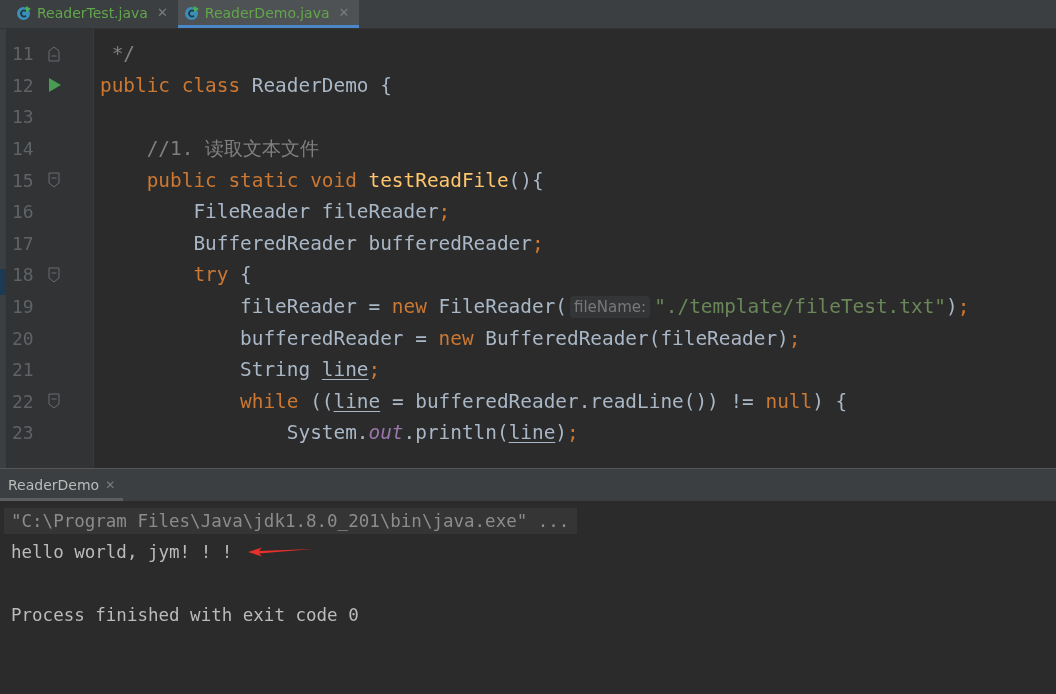 Image resolution: width=1056 pixels, height=694 pixels. What do you see at coordinates (333, 338) in the screenshot?
I see `code-token: bufferedReader =` at bounding box center [333, 338].